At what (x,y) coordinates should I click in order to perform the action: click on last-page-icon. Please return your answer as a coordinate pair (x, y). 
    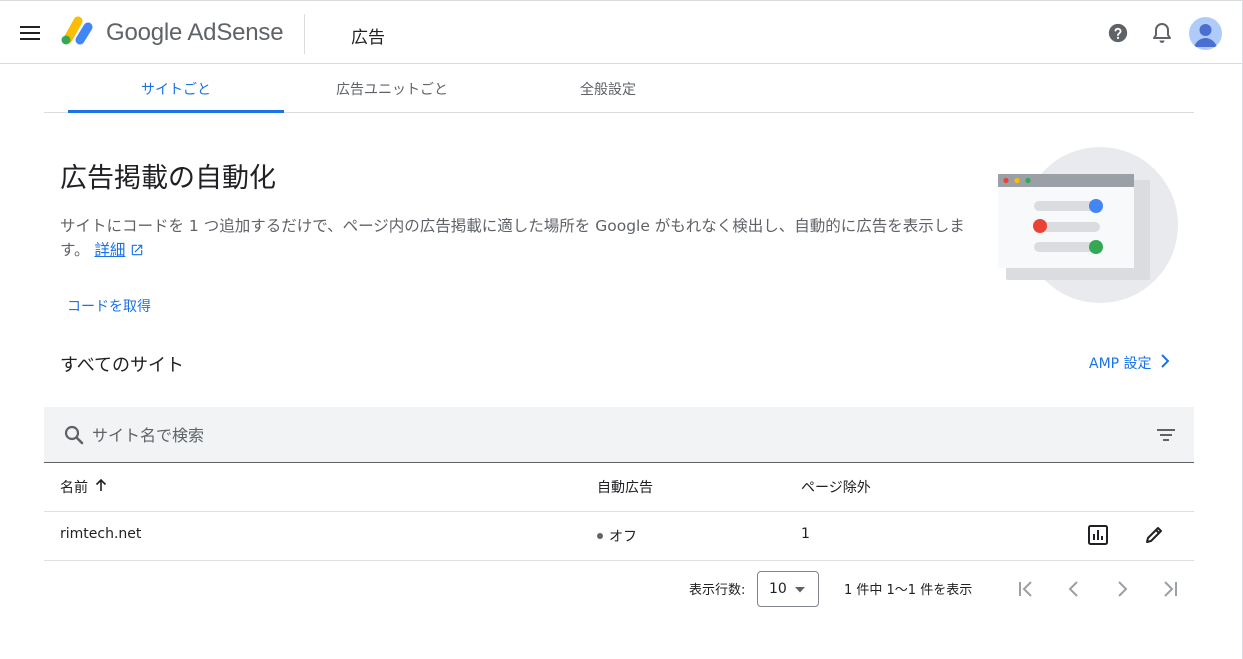
    Looking at the image, I should click on (1170, 589).